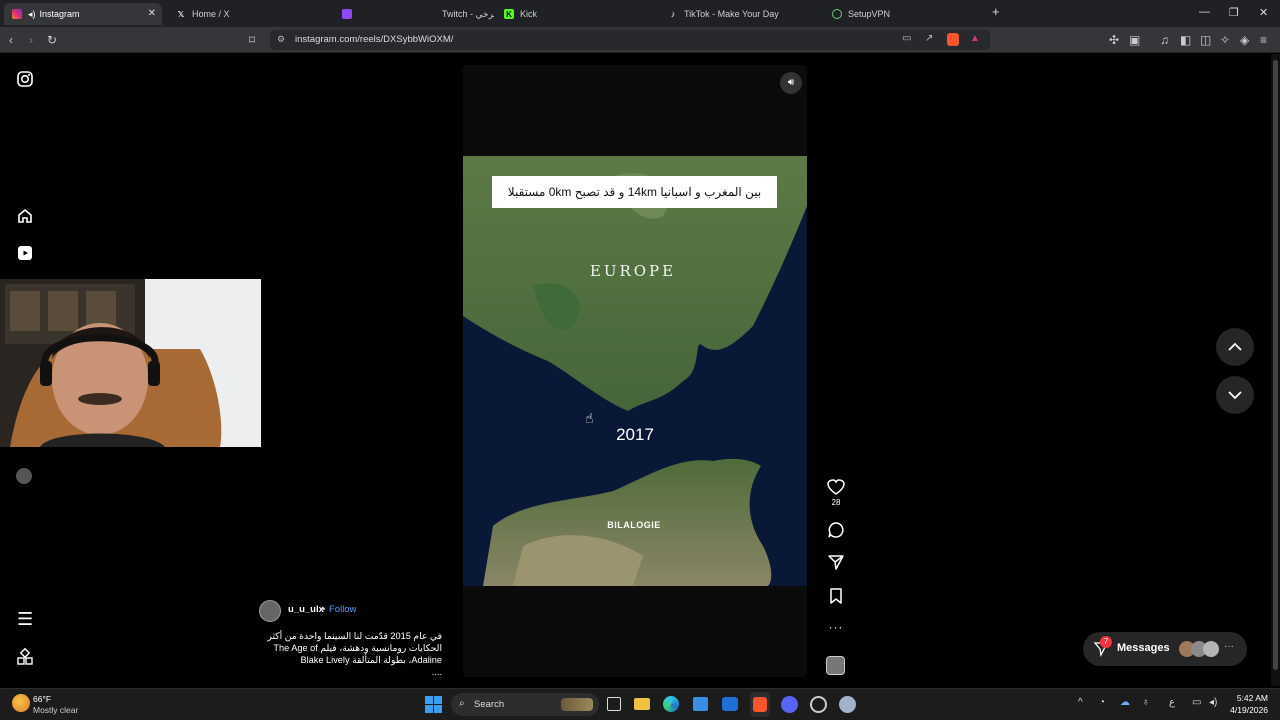 The width and height of the screenshot is (1280, 720). What do you see at coordinates (1275, 365) in the screenshot?
I see `scrollbar-thumb` at bounding box center [1275, 365].